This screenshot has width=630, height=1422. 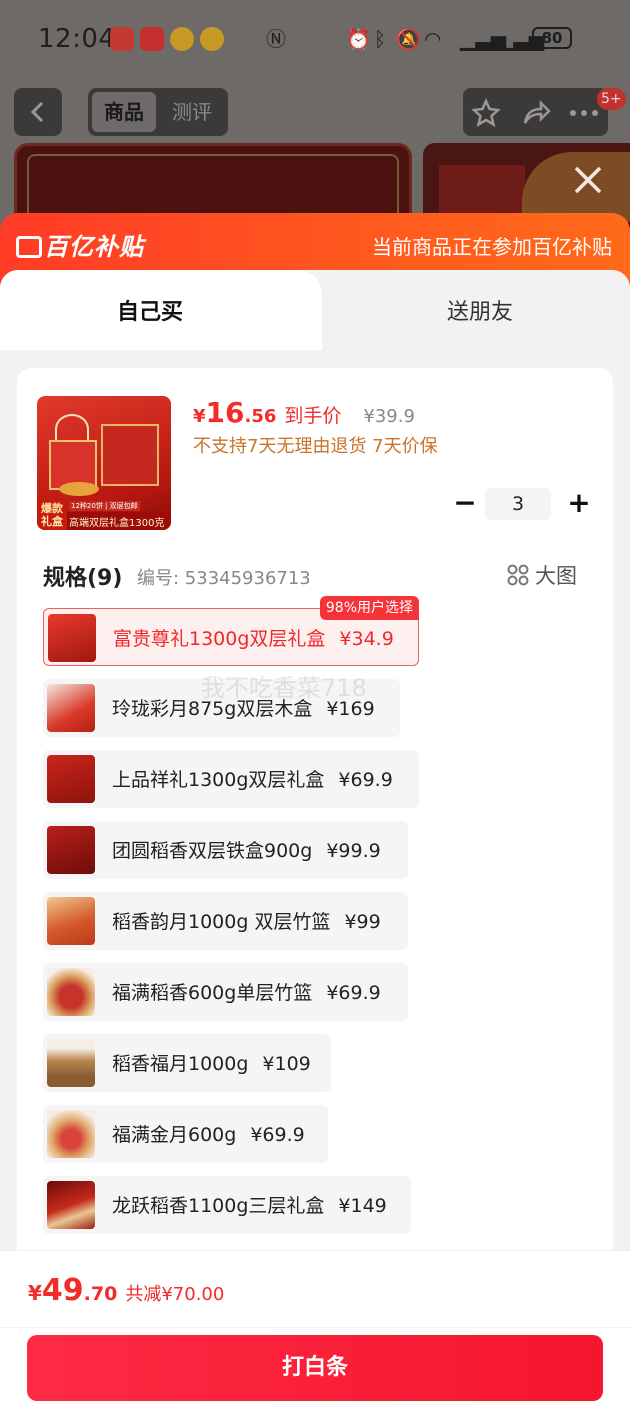 I want to click on total-price: ¥49.70 共减¥70.00, so click(x=126, y=1290).